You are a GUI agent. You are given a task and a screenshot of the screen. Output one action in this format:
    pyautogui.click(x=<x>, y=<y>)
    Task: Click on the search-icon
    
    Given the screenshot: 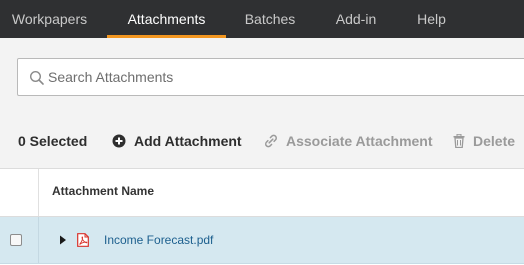 What is the action you would take?
    pyautogui.click(x=36, y=77)
    